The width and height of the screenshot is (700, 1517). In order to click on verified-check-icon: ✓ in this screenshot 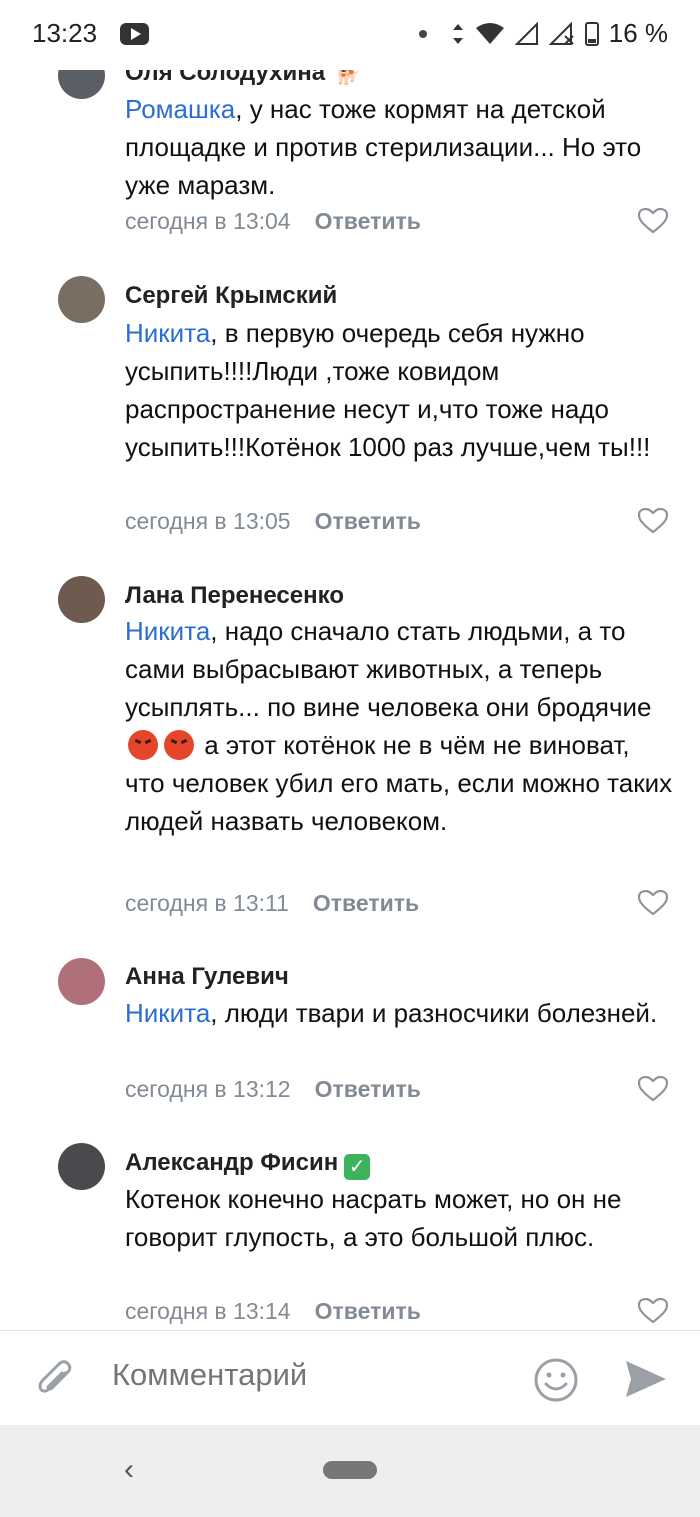, I will do `click(357, 1167)`.